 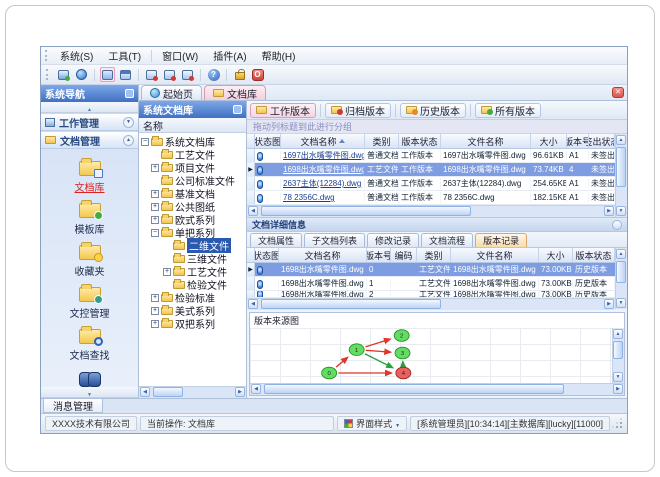 I want to click on resize-grip, so click(x=618, y=424).